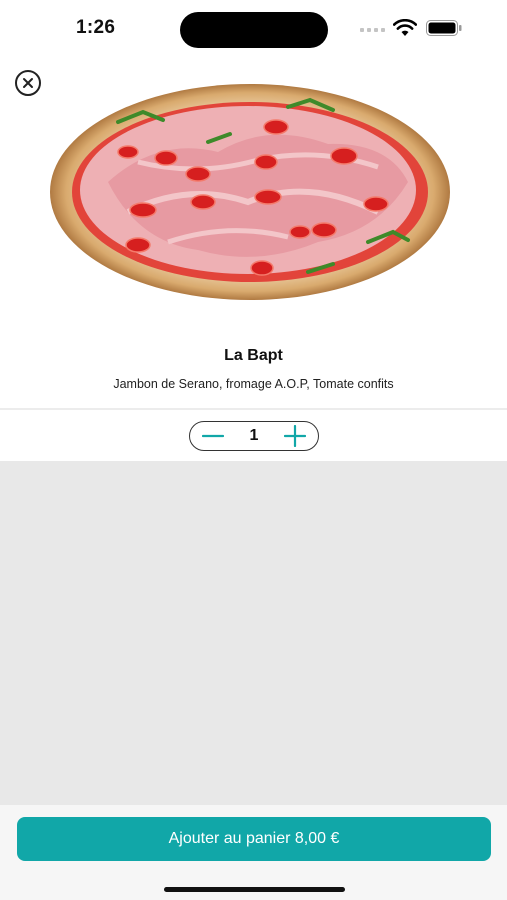  Describe the element at coordinates (254, 889) in the screenshot. I see `home-indicator` at that location.